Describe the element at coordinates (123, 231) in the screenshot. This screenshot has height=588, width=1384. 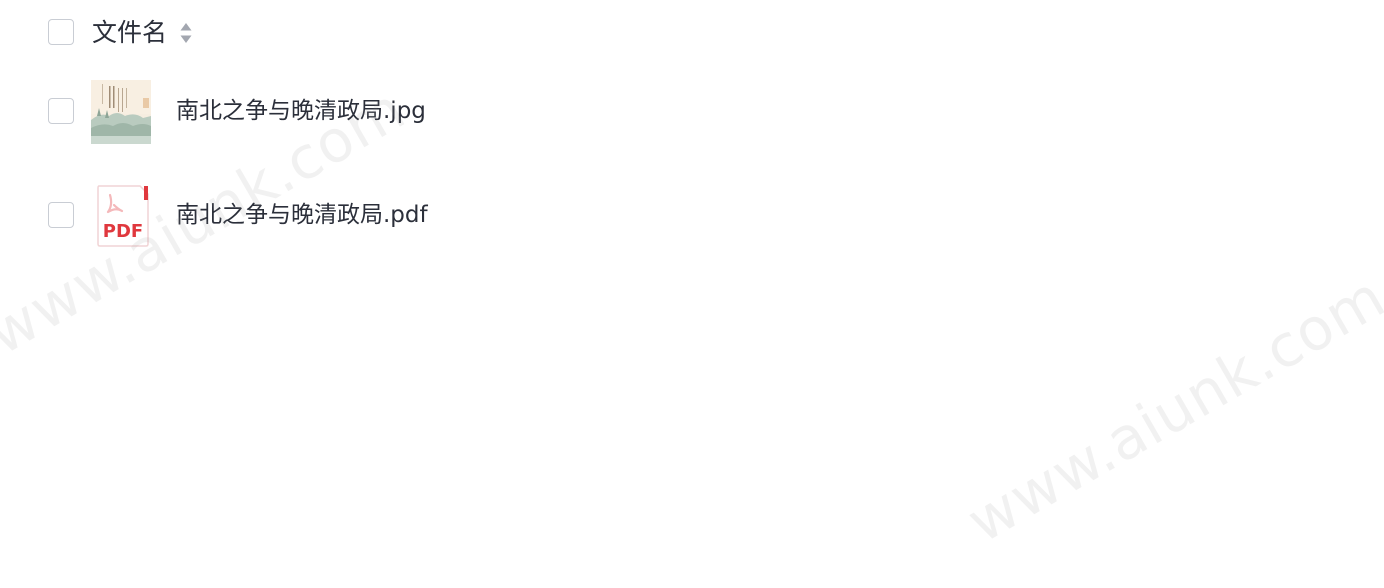
I see `pdf-label: PDF` at that location.